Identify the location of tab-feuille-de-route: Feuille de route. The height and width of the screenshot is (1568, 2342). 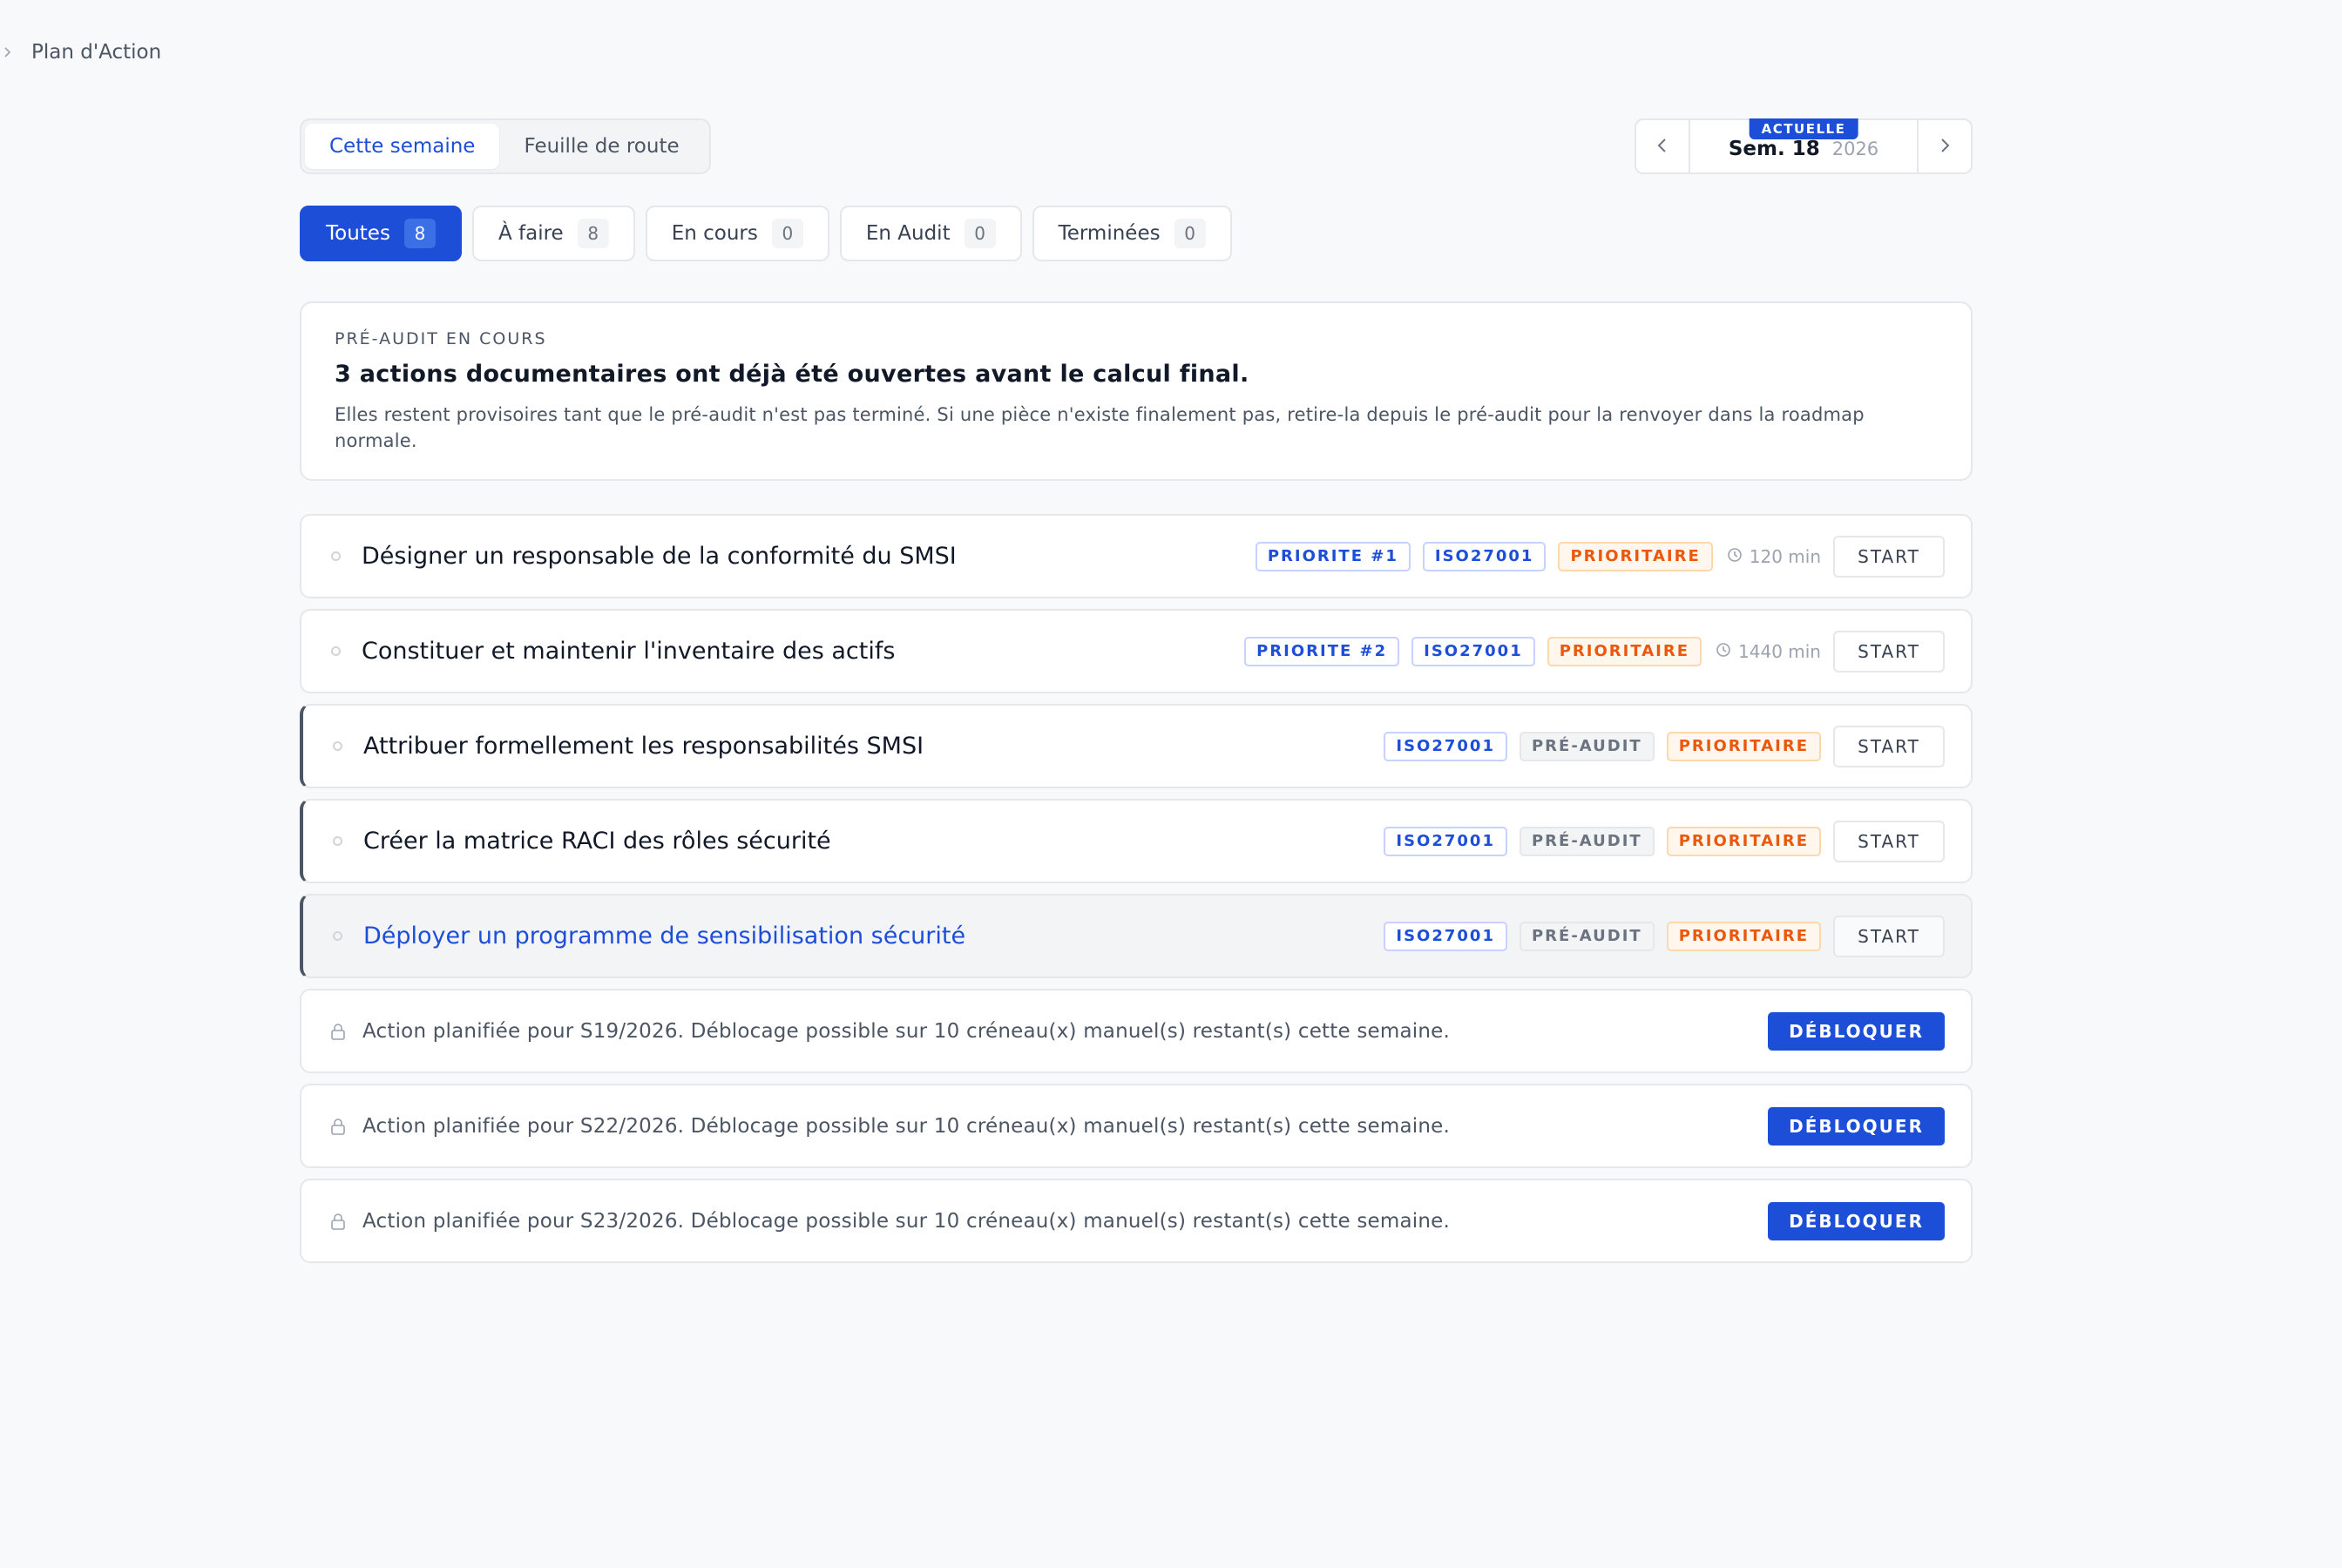
(601, 146).